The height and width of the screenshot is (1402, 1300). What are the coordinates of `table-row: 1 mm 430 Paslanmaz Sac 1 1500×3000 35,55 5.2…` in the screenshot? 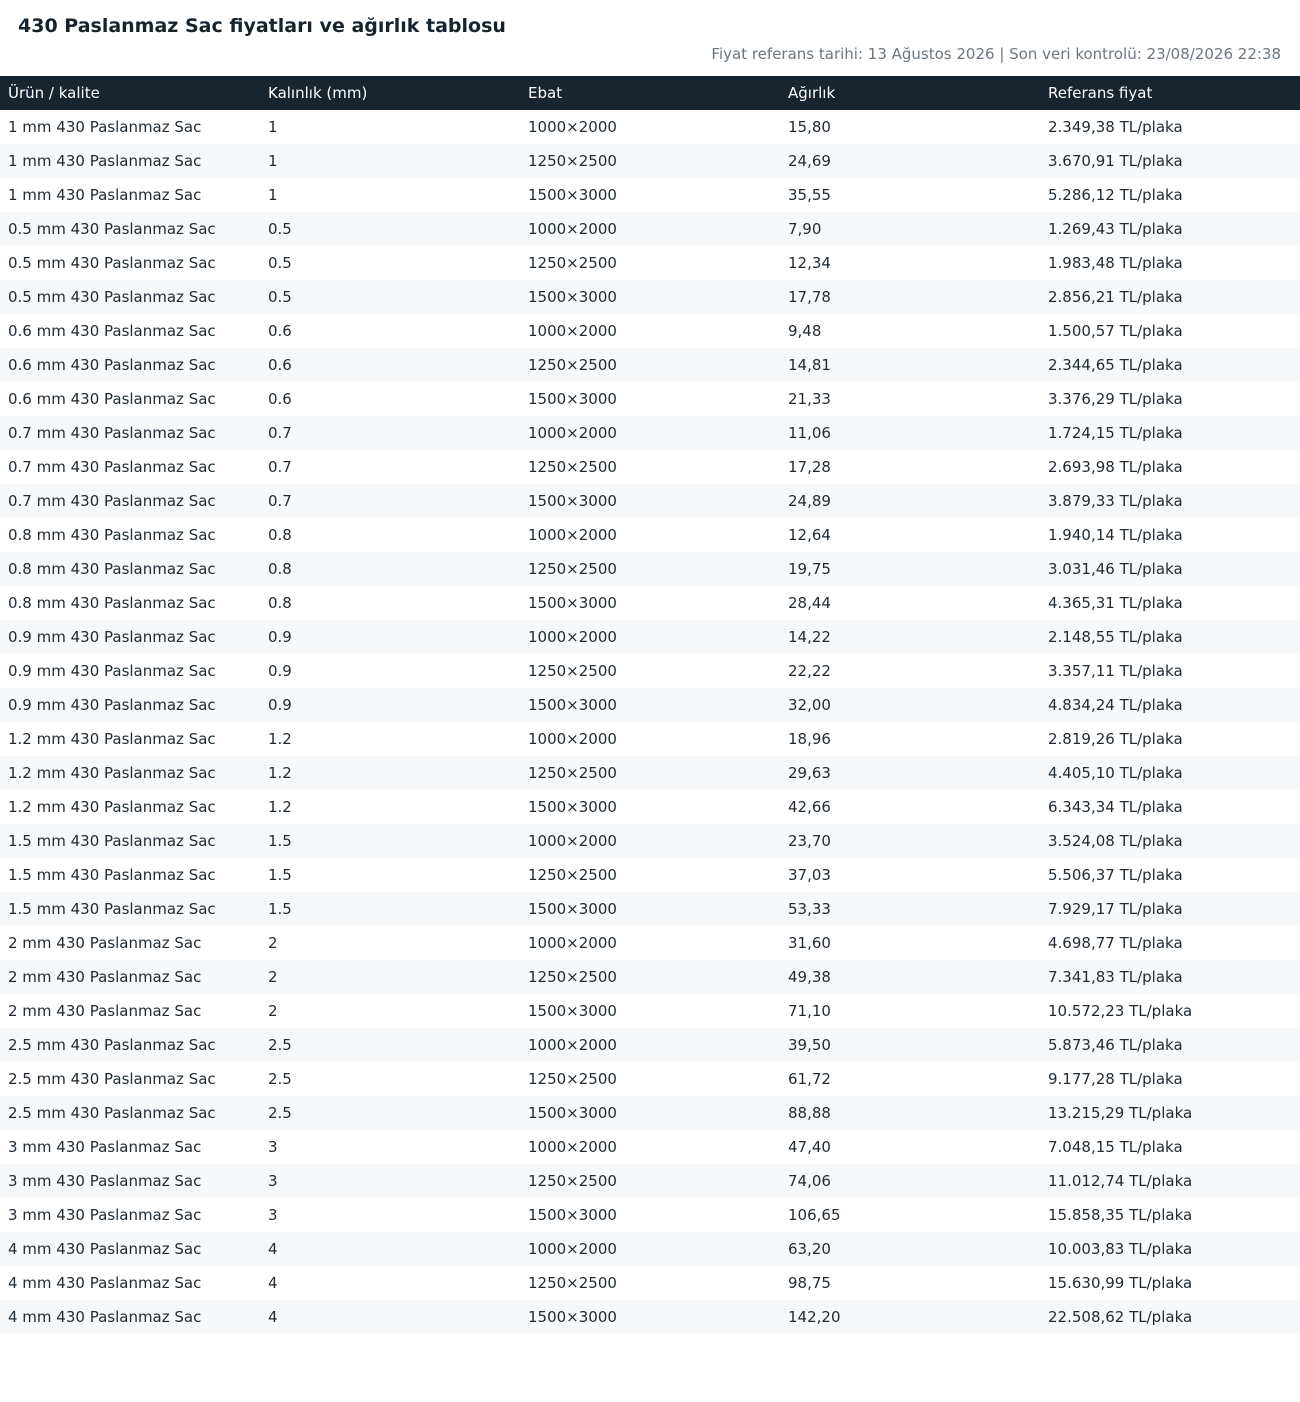 It's located at (650, 195).